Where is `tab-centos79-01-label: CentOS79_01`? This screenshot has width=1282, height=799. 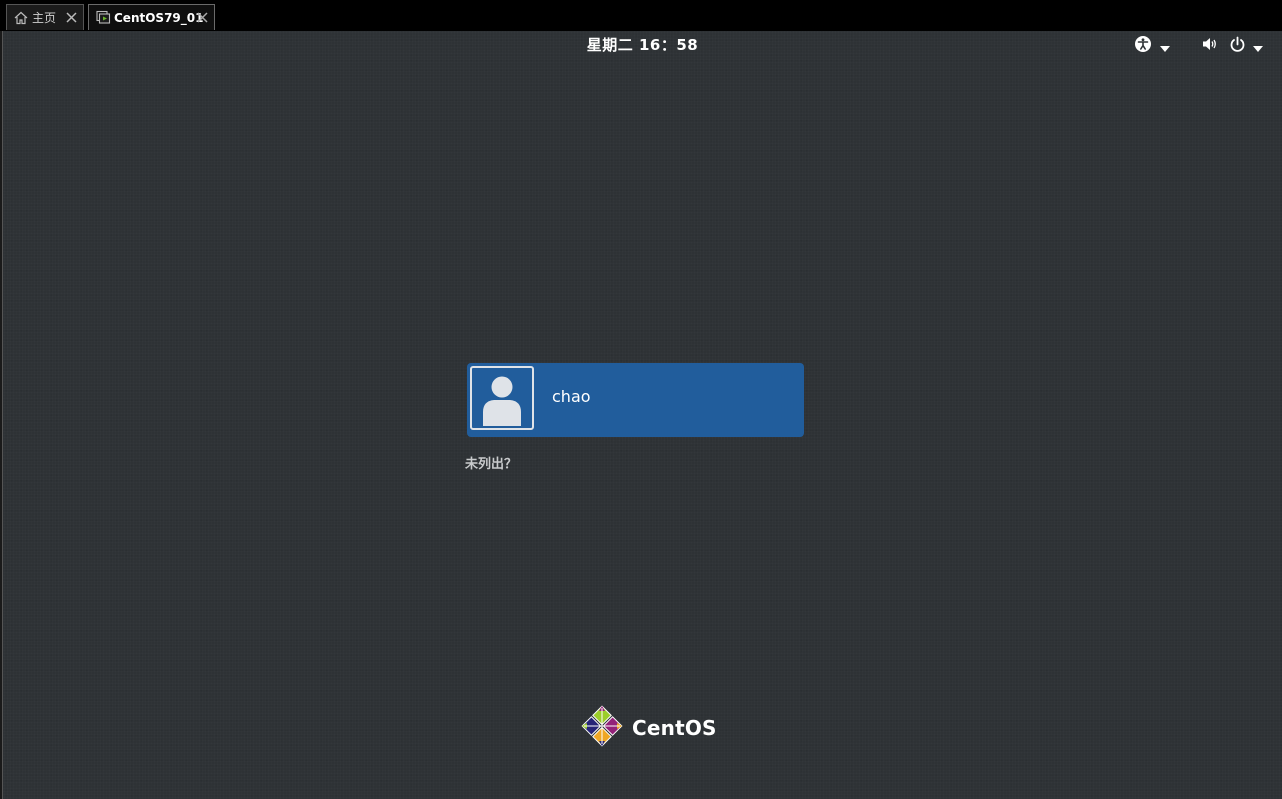
tab-centos79-01-label: CentOS79_01 is located at coordinates (159, 17).